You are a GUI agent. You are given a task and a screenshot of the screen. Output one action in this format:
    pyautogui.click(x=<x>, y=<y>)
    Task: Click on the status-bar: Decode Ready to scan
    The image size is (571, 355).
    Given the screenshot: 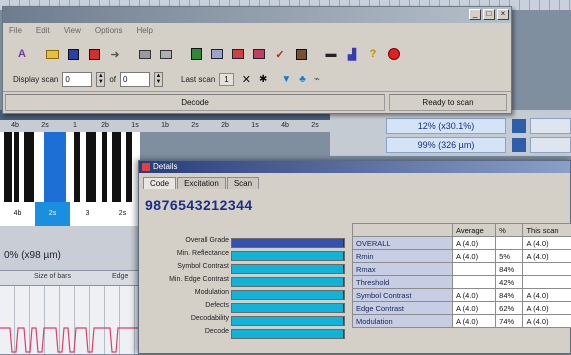 What is the action you would take?
    pyautogui.click(x=257, y=102)
    